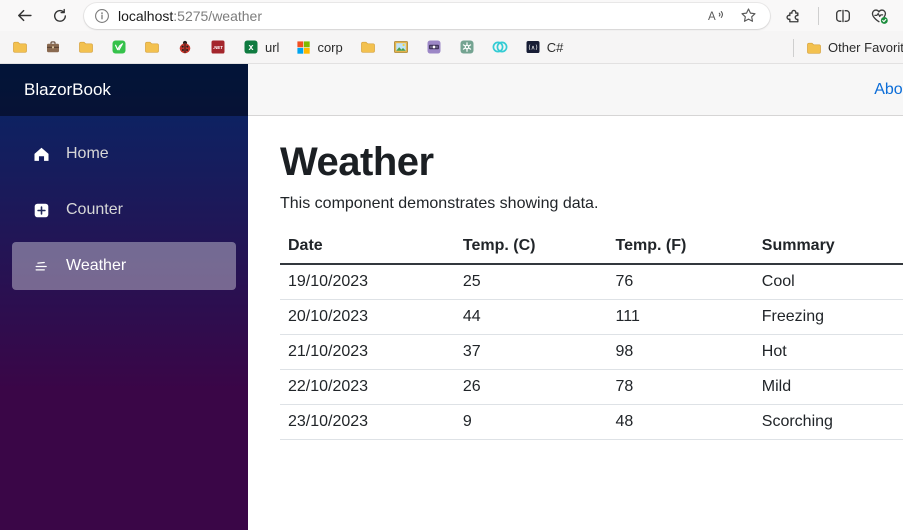 The image size is (903, 531). What do you see at coordinates (680, 247) in the screenshot?
I see `column-header-temp-f: Temp. (F)` at bounding box center [680, 247].